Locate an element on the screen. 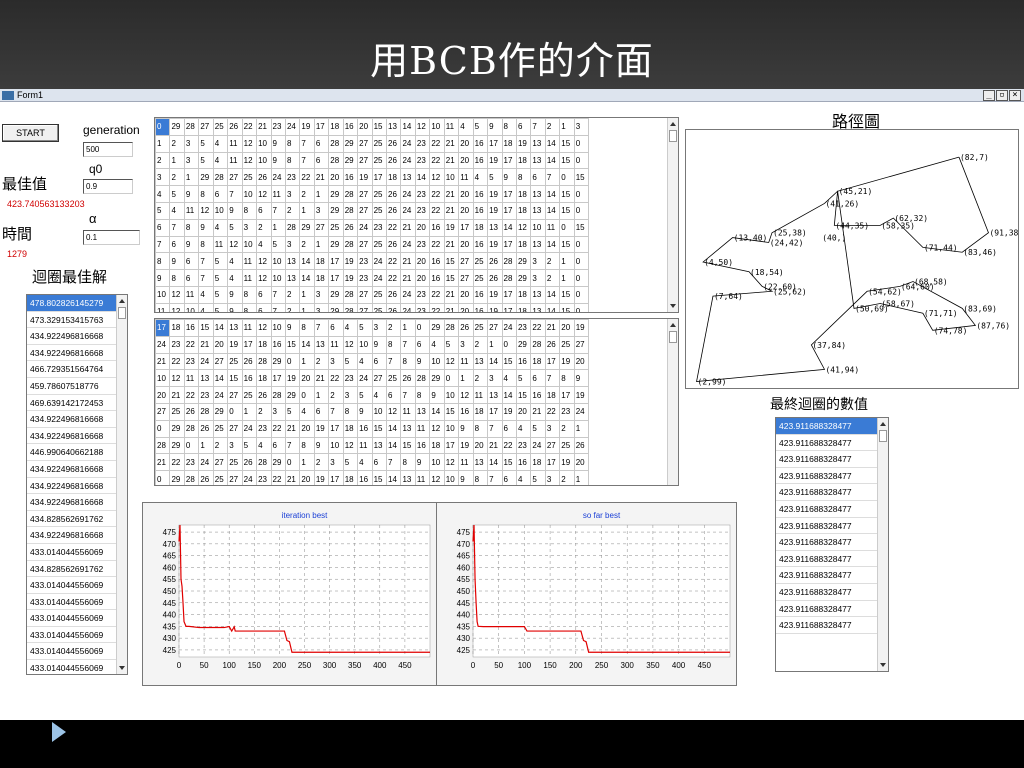 The image size is (1024, 768). ant-path-cell: 12 is located at coordinates (350, 445).